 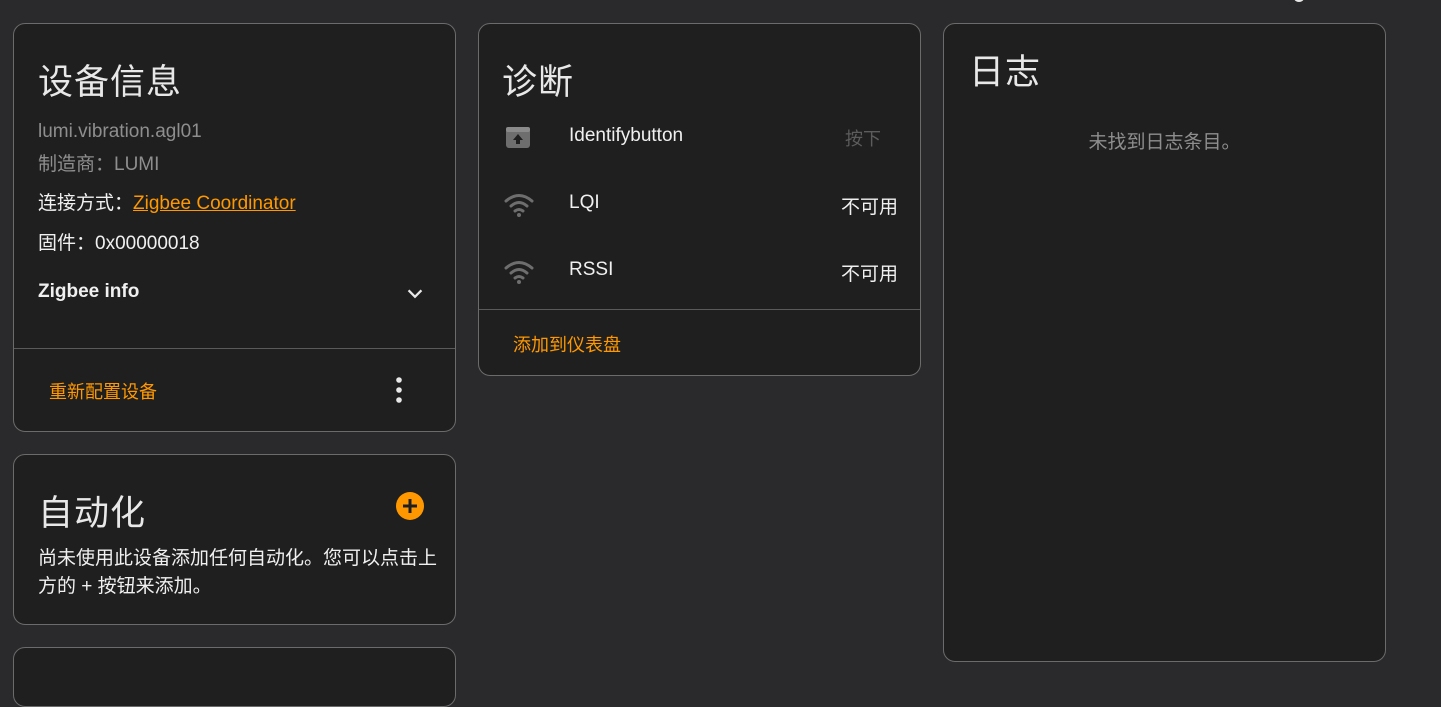 I want to click on partial-card, so click(x=234, y=677).